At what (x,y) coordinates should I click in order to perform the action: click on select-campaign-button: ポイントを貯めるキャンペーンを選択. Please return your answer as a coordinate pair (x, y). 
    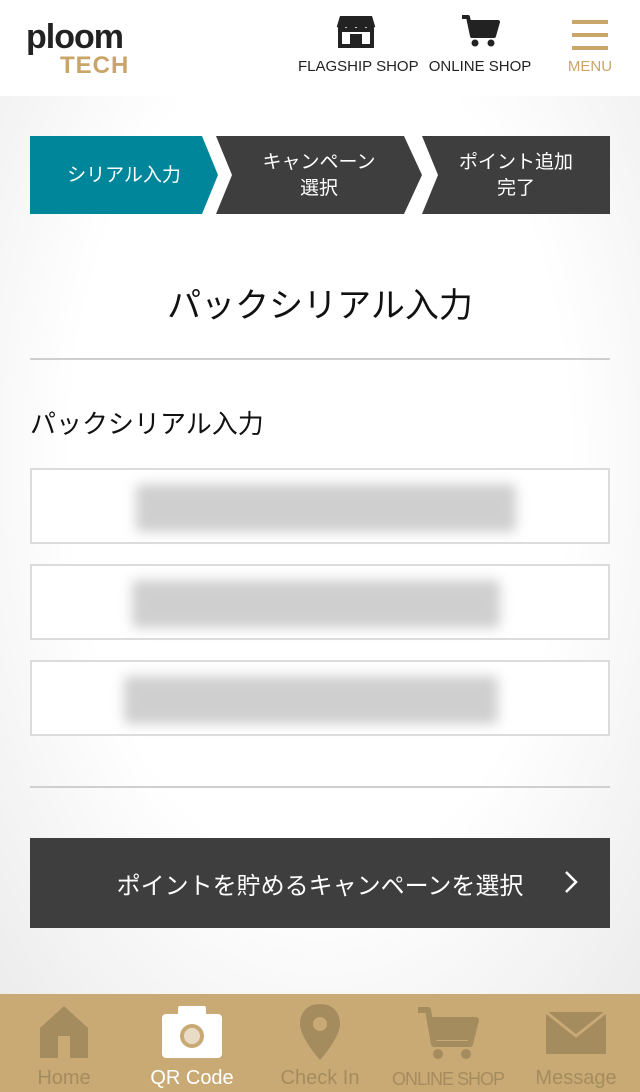
    Looking at the image, I should click on (320, 883).